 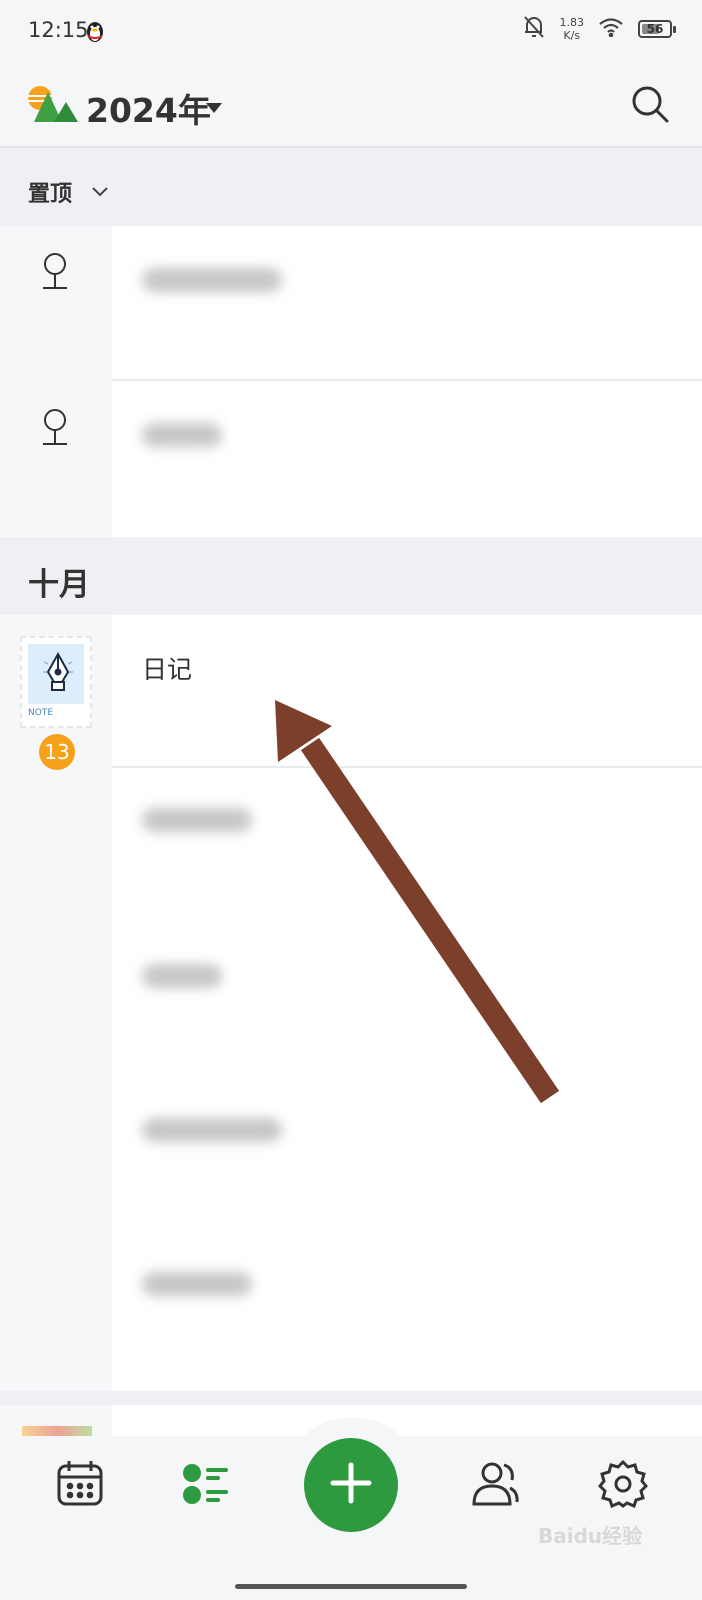 What do you see at coordinates (417, 902) in the screenshot?
I see `annotation-arrow` at bounding box center [417, 902].